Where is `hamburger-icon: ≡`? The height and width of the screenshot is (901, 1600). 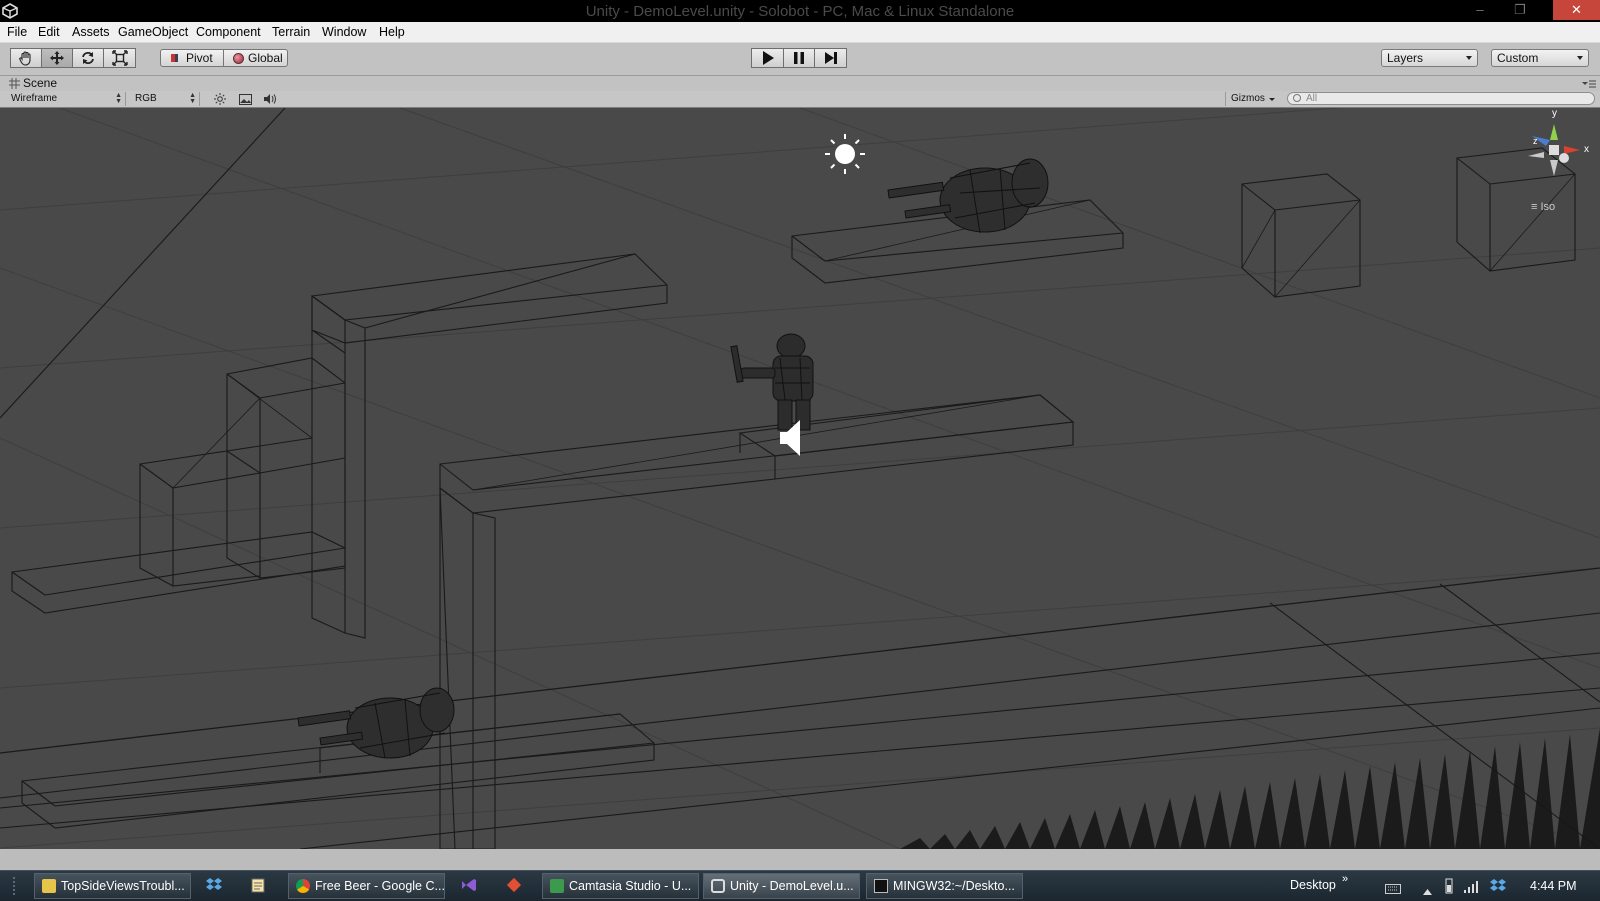 hamburger-icon: ≡ is located at coordinates (1534, 207).